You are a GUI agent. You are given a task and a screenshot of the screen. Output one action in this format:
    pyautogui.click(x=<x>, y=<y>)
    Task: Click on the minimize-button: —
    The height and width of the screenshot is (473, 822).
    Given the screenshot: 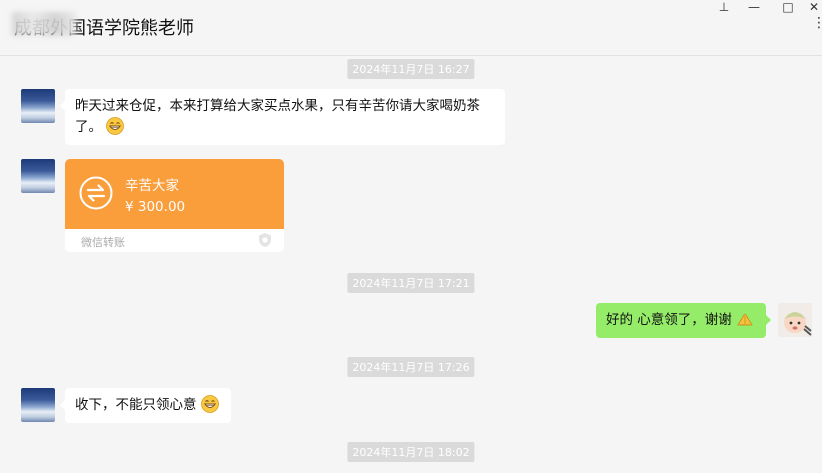 What is the action you would take?
    pyautogui.click(x=754, y=7)
    